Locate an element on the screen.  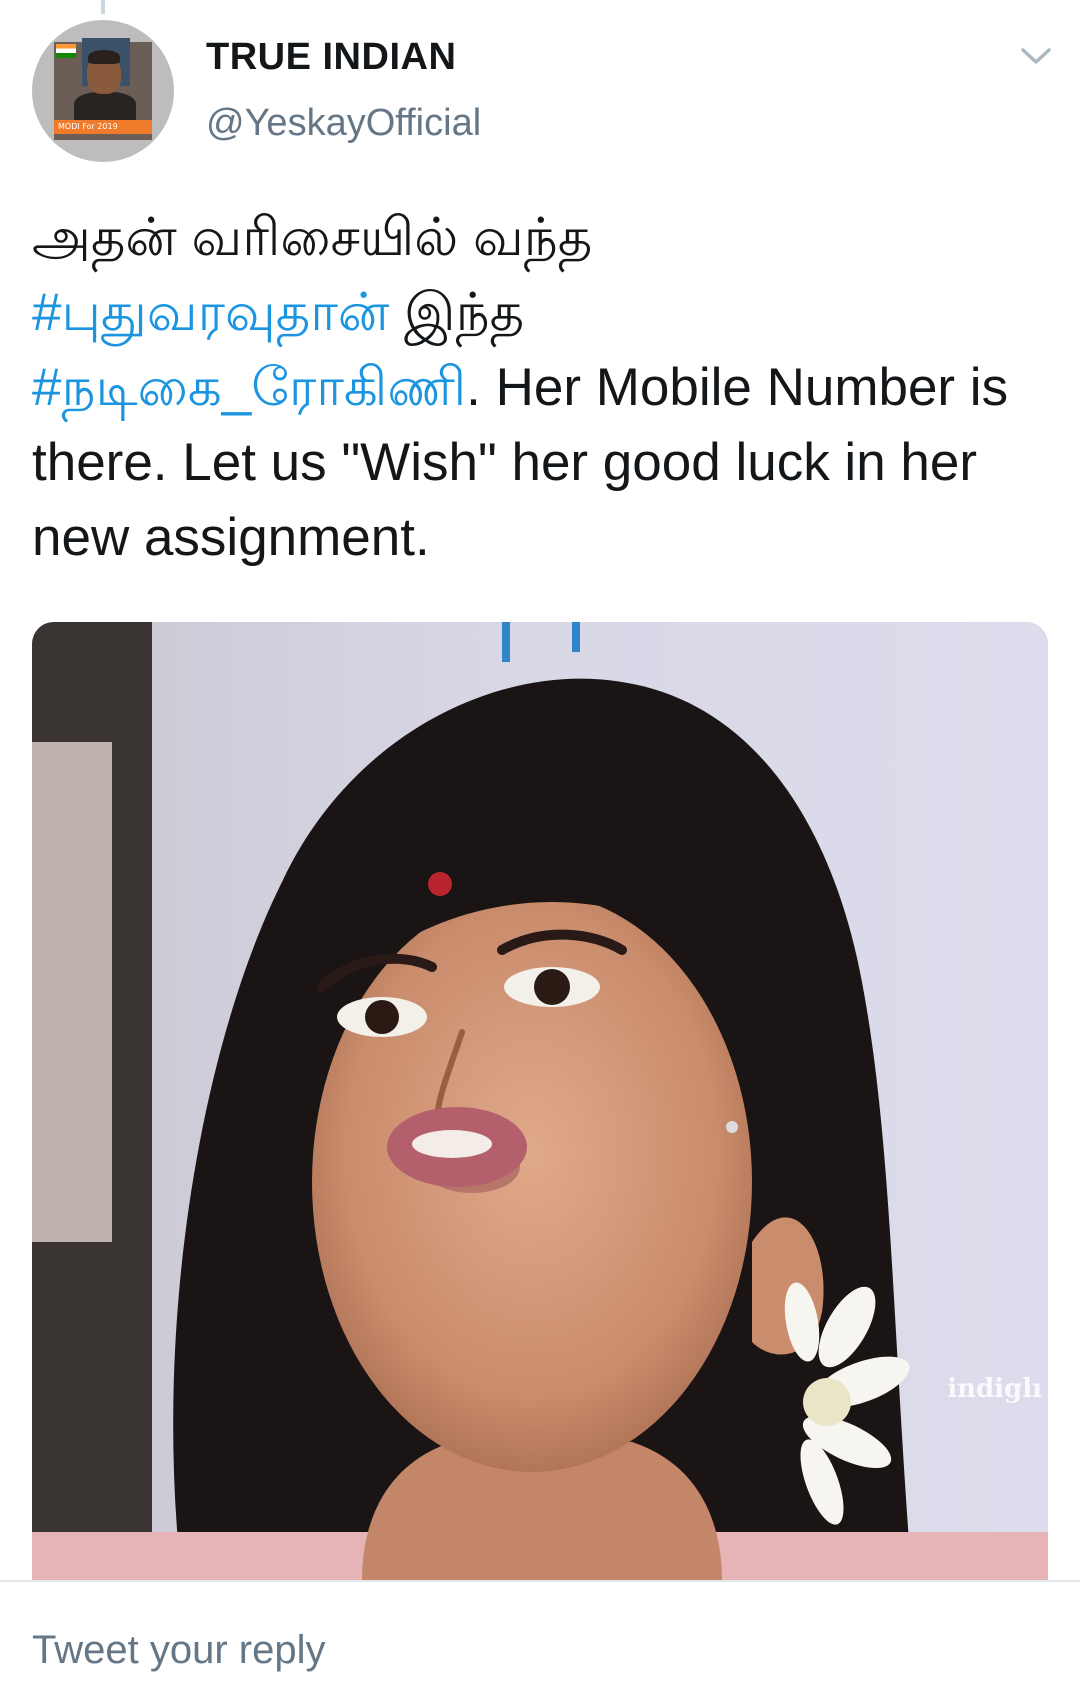
avatar: MODI For 2019 is located at coordinates (103, 91).